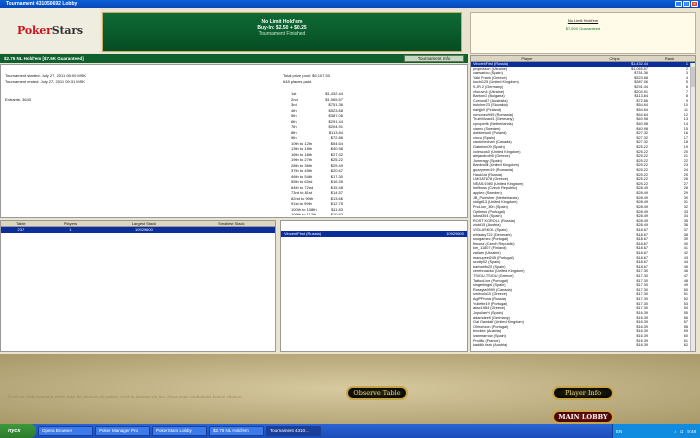 This screenshot has height=438, width=700. What do you see at coordinates (350, 4) in the screenshot?
I see `window-titlebar: Tournament 431050692 Lobby _ □ ×` at bounding box center [350, 4].